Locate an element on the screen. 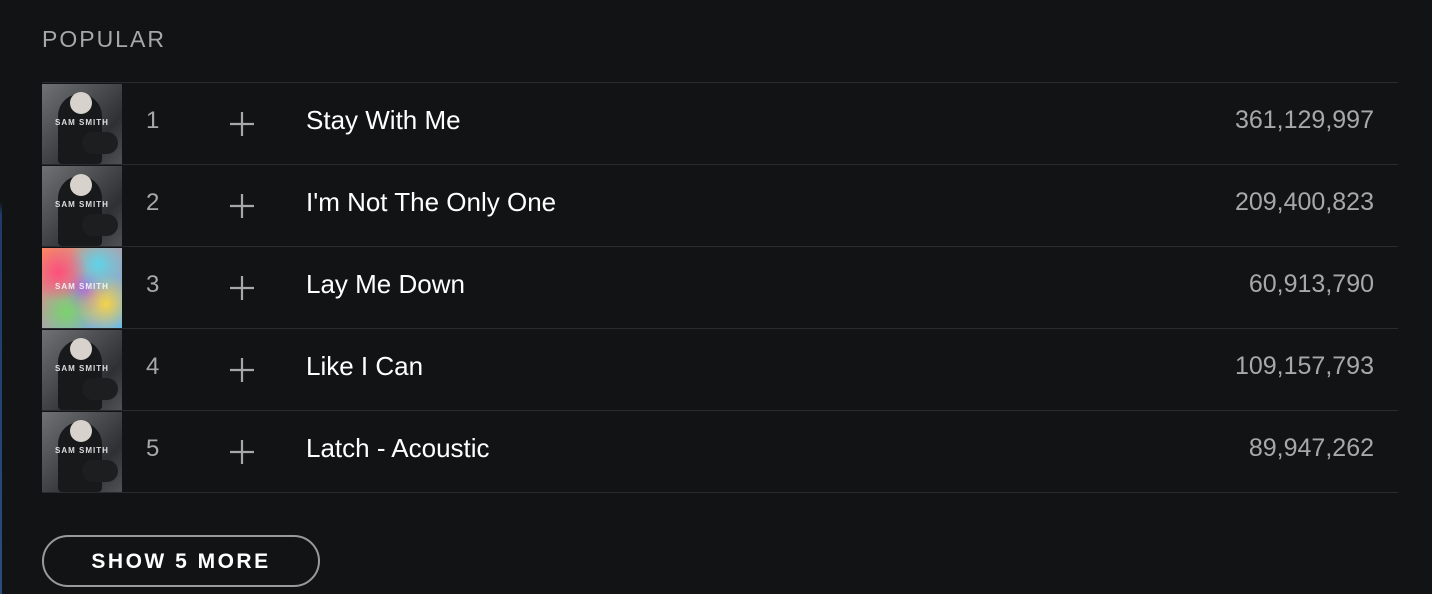 The height and width of the screenshot is (594, 1432). track-name: Latch - Acoustic is located at coordinates (398, 448).